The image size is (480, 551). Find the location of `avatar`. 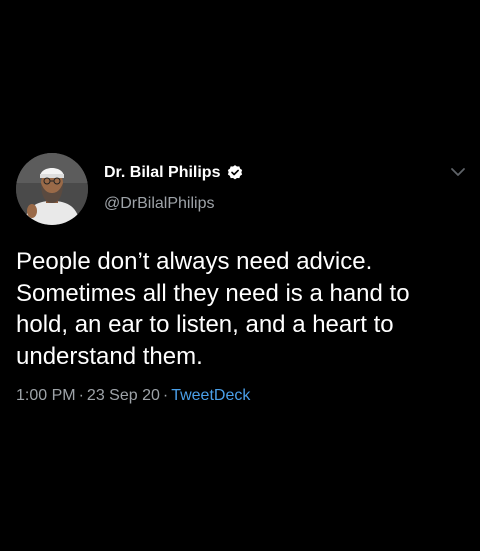

avatar is located at coordinates (52, 189).